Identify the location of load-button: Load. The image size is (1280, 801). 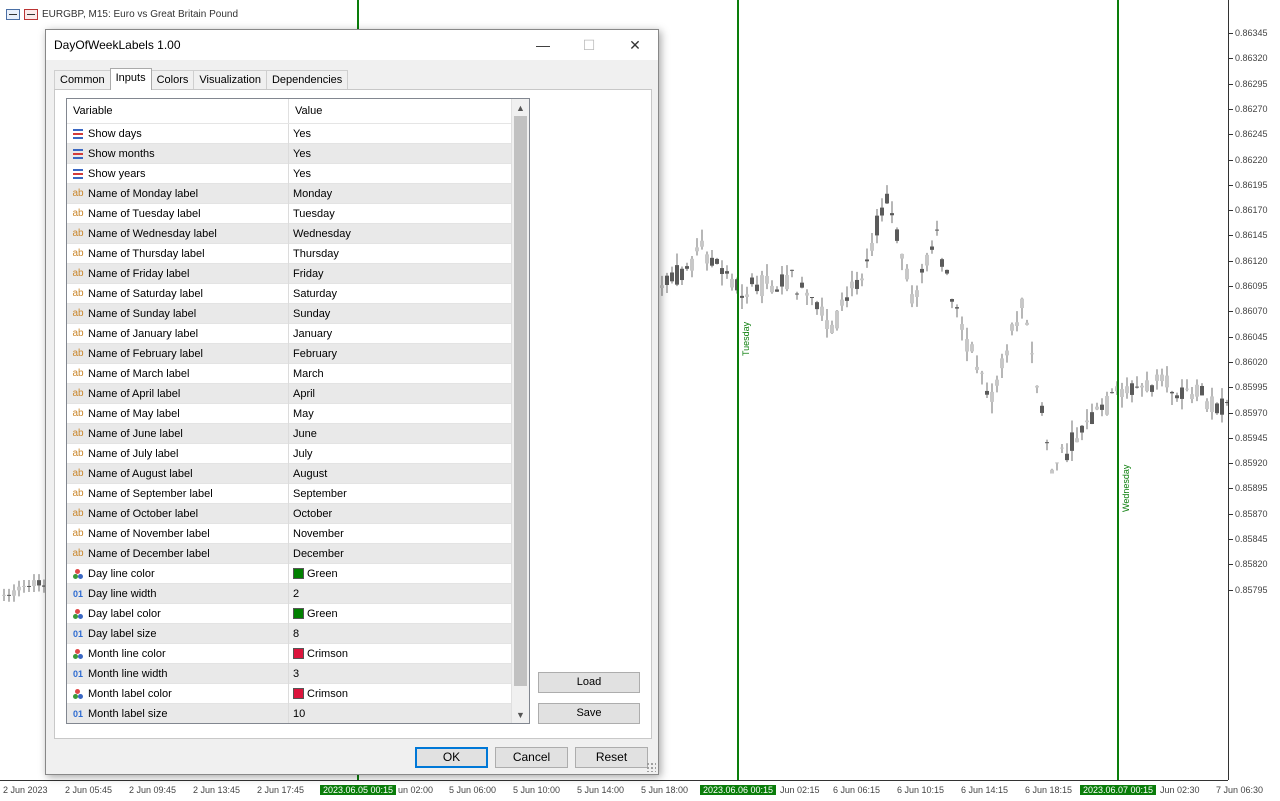
(589, 682).